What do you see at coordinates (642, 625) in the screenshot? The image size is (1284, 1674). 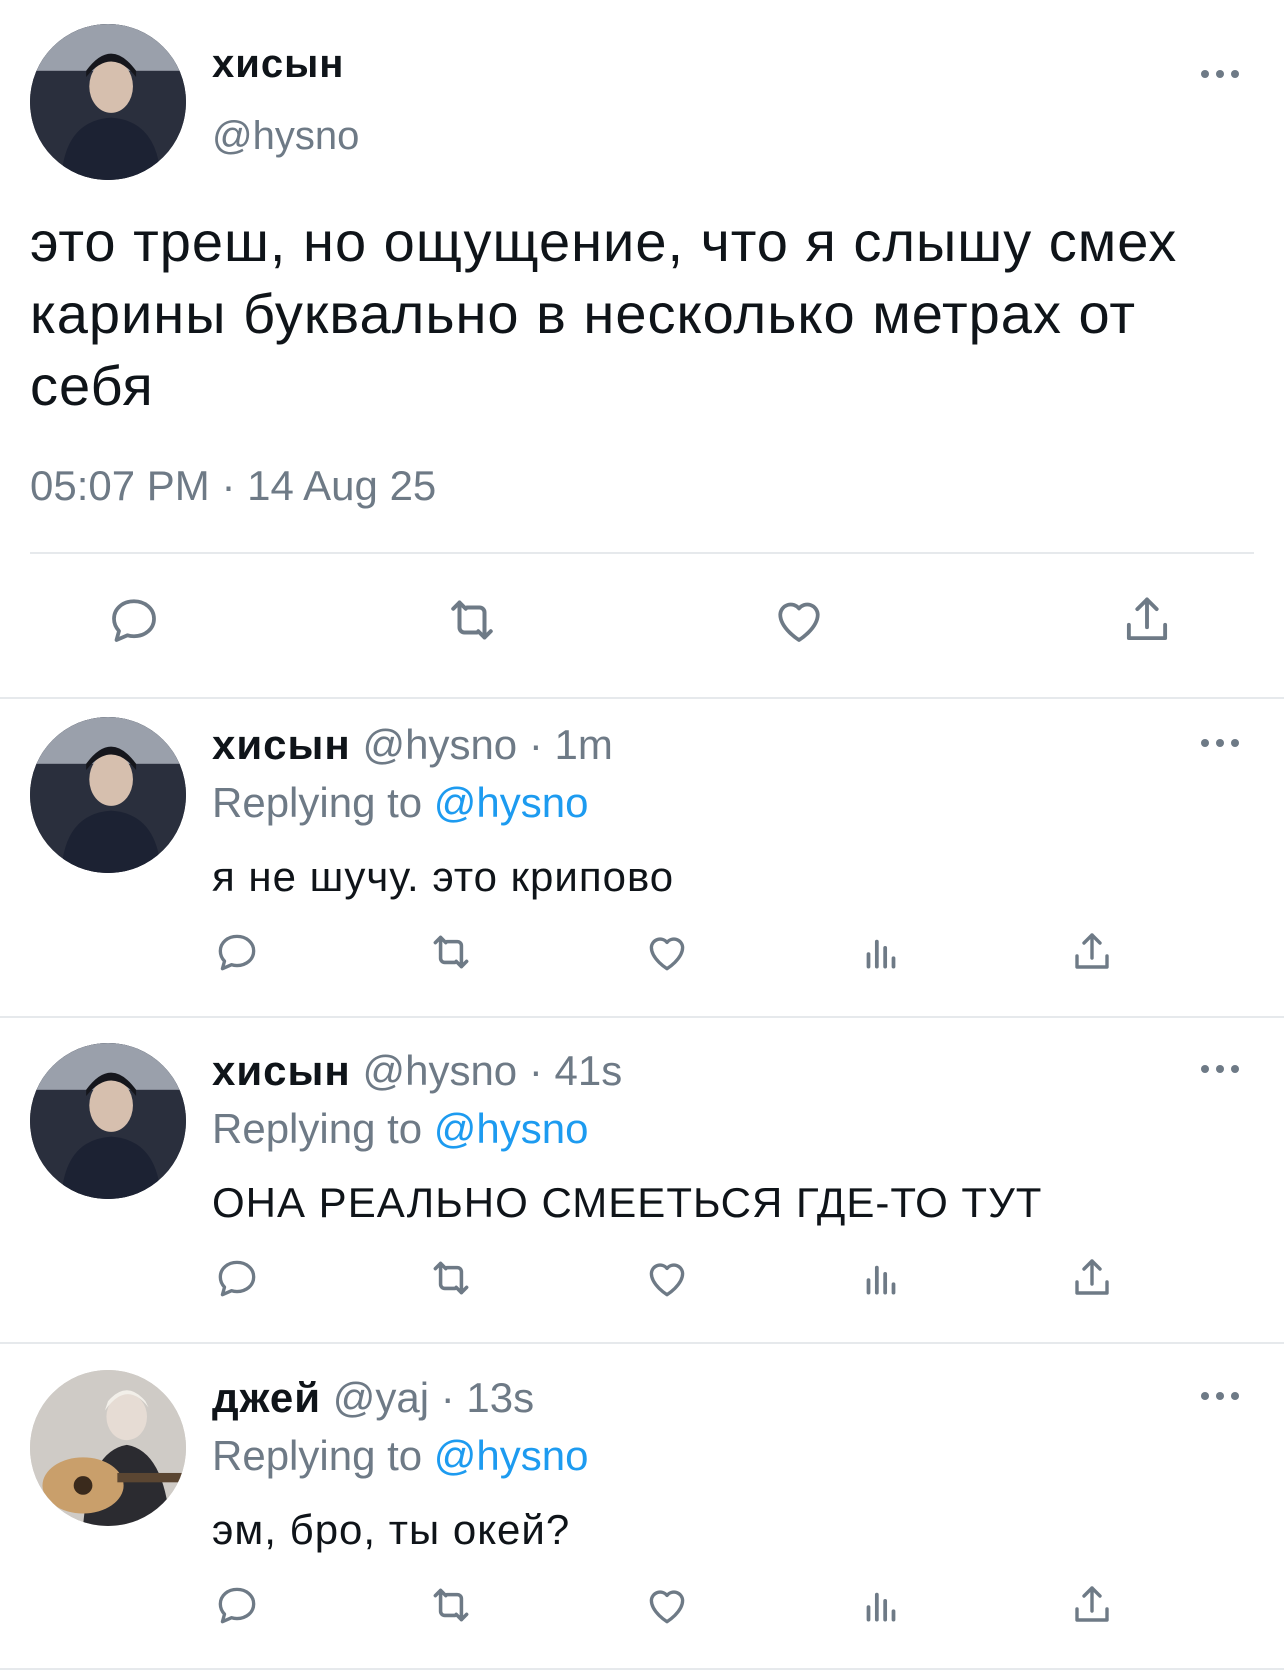 I see `tweet-actions` at bounding box center [642, 625].